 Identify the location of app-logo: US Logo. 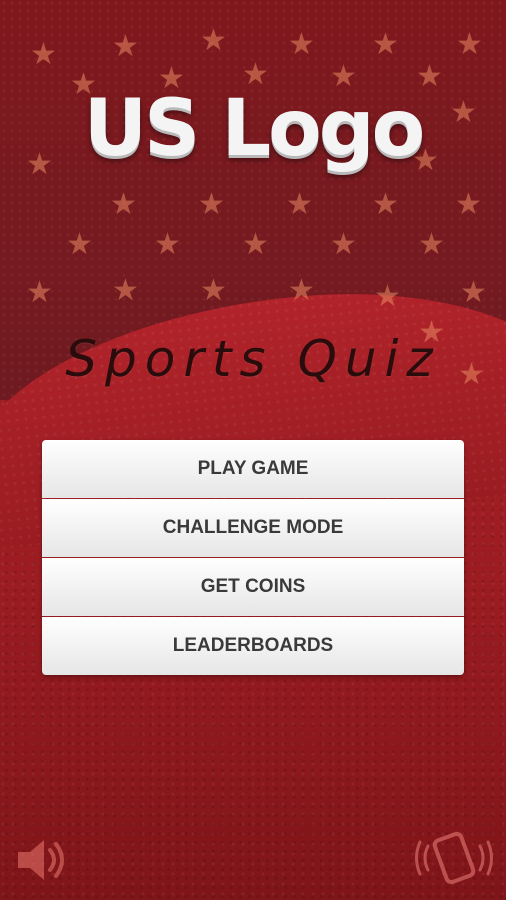
(254, 129).